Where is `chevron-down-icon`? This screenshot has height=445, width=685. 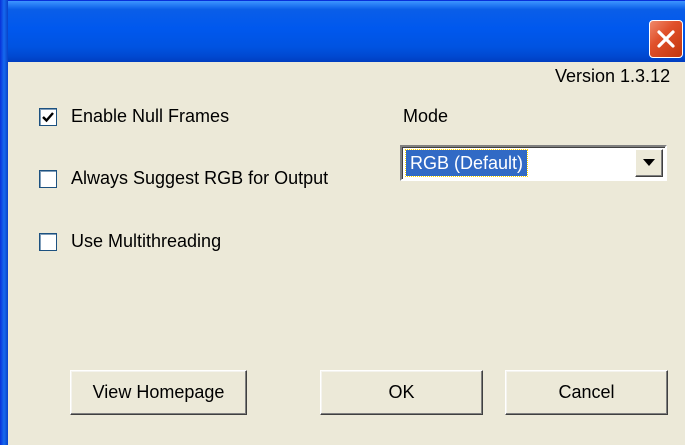
chevron-down-icon is located at coordinates (649, 162).